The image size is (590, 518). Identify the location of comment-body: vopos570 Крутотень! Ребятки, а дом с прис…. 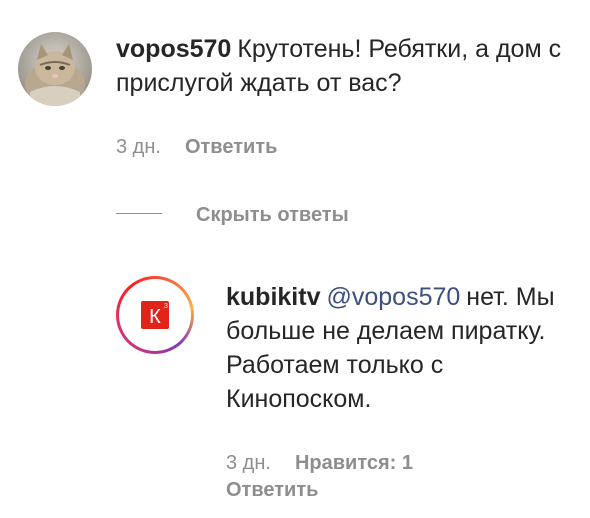
(343, 66).